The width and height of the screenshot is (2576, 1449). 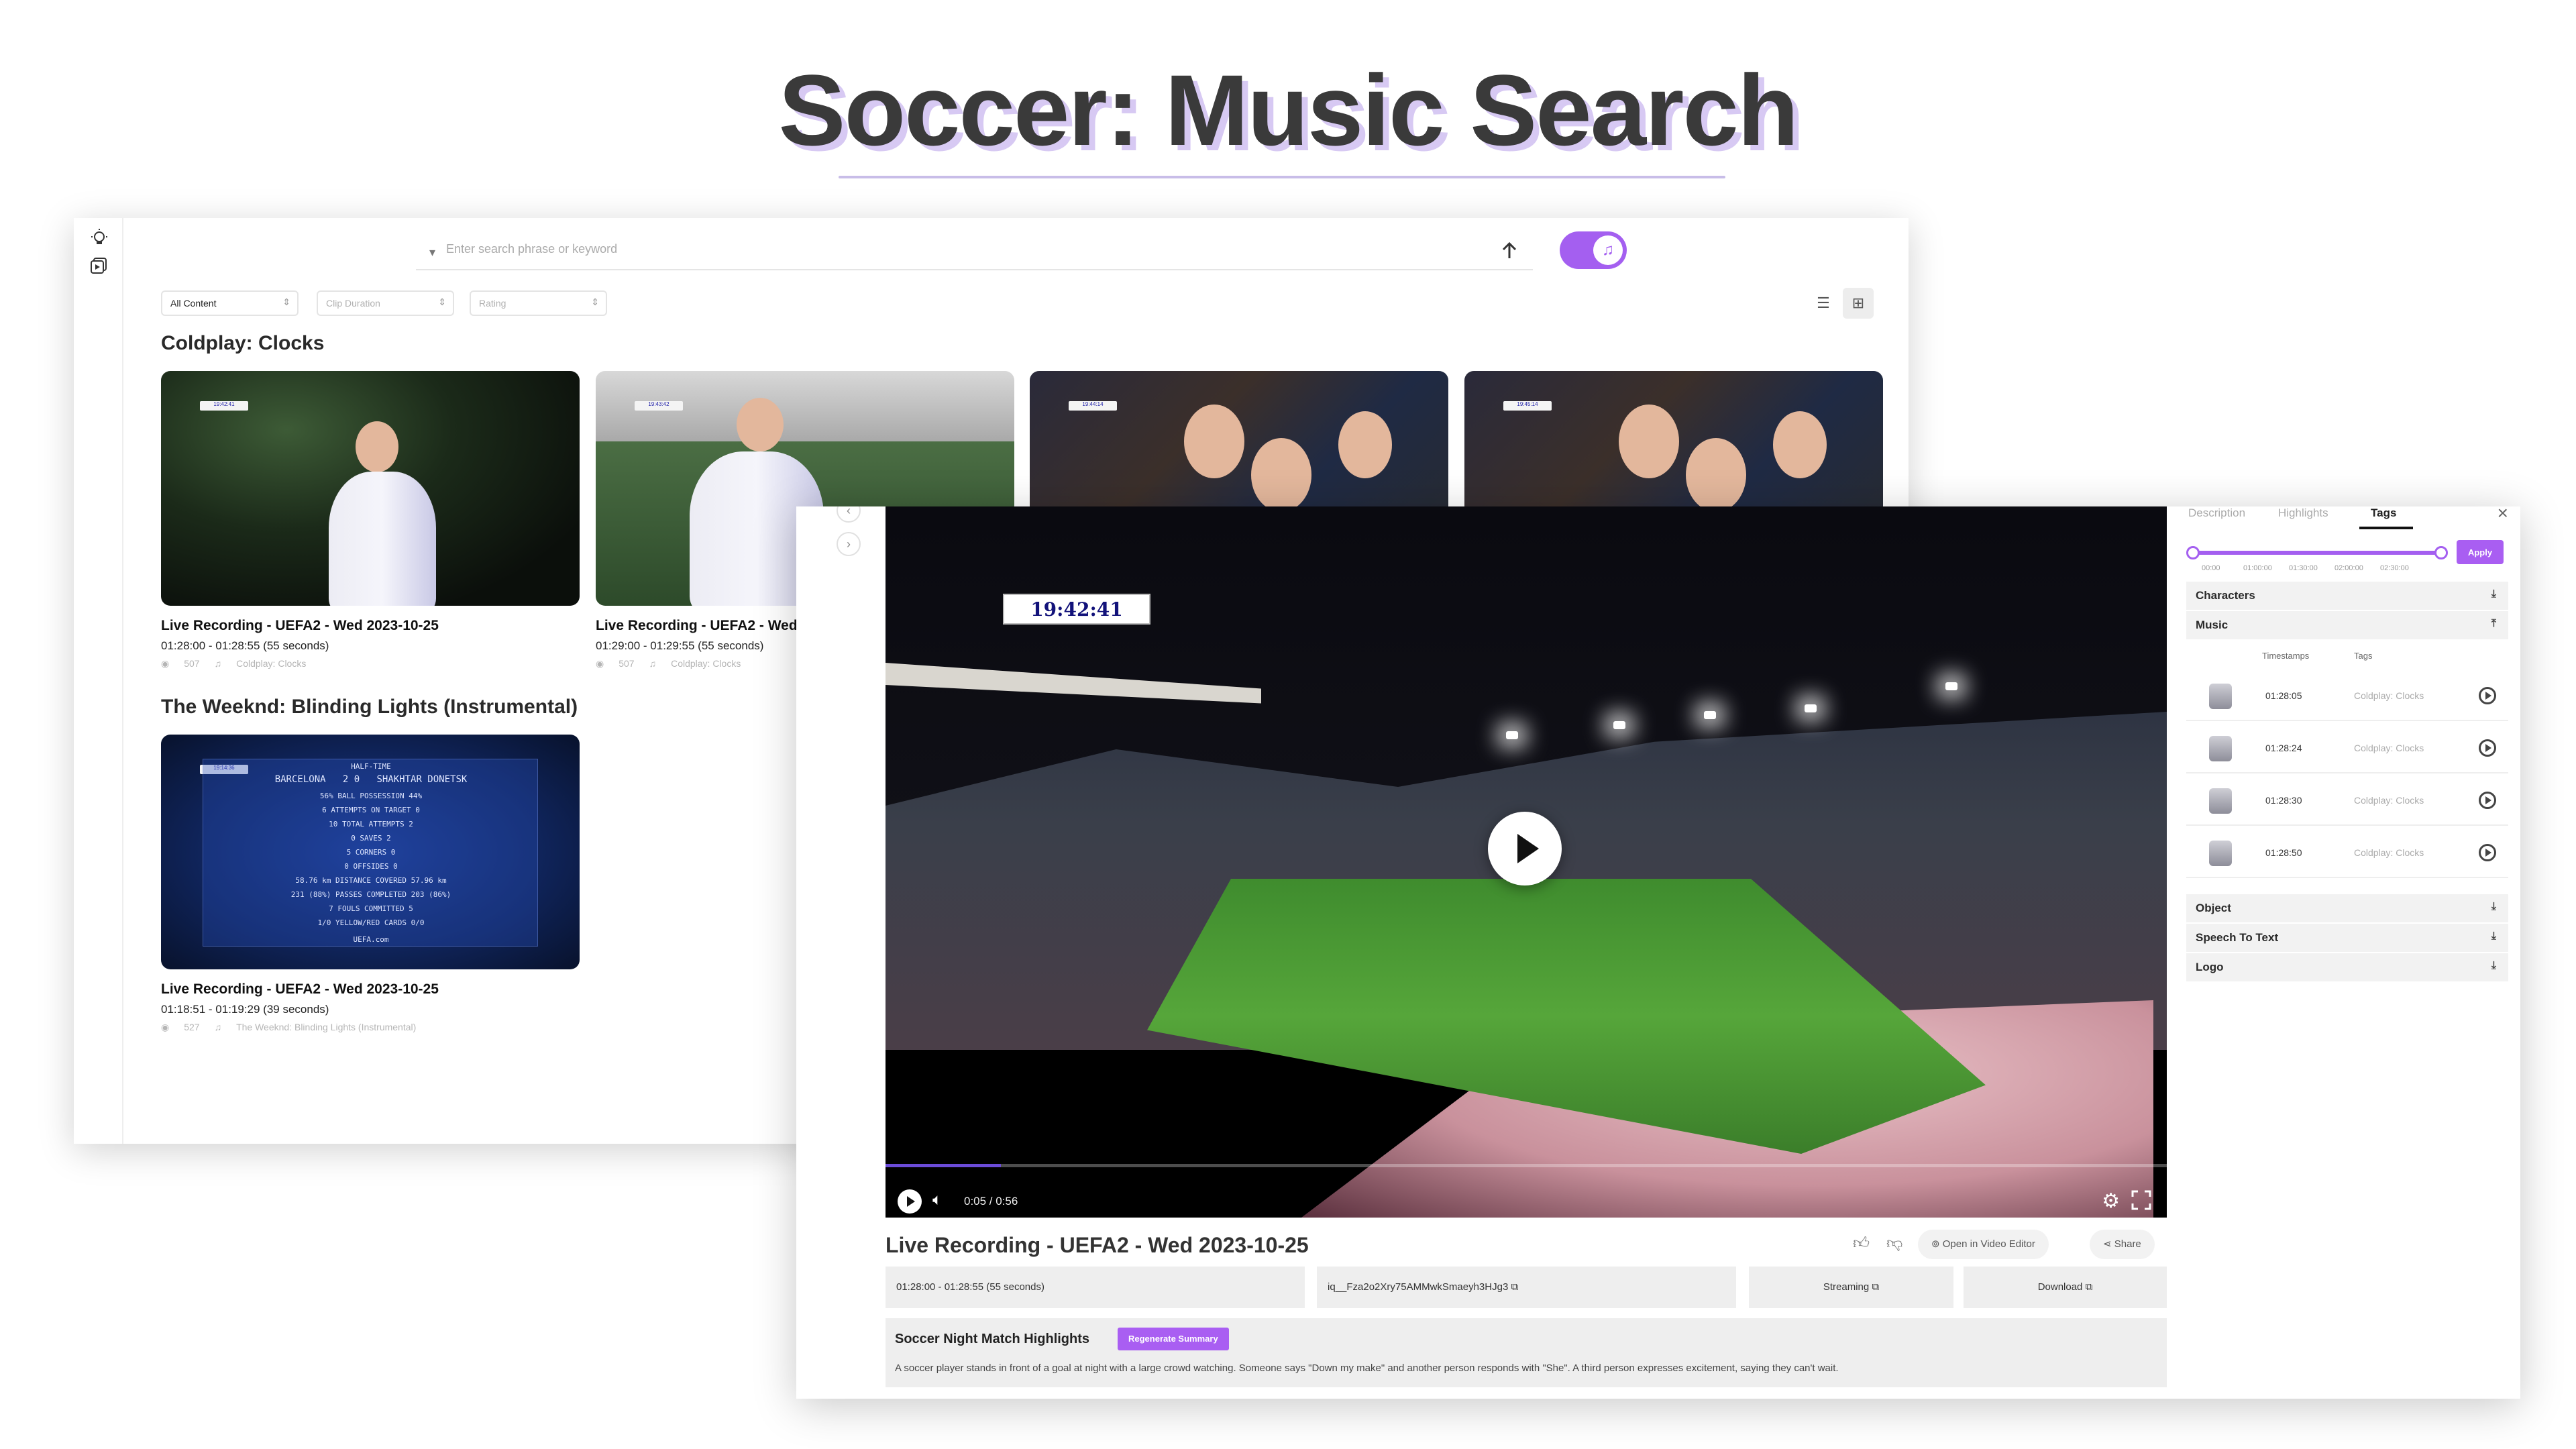 I want to click on apply-button: Apply, so click(x=2480, y=552).